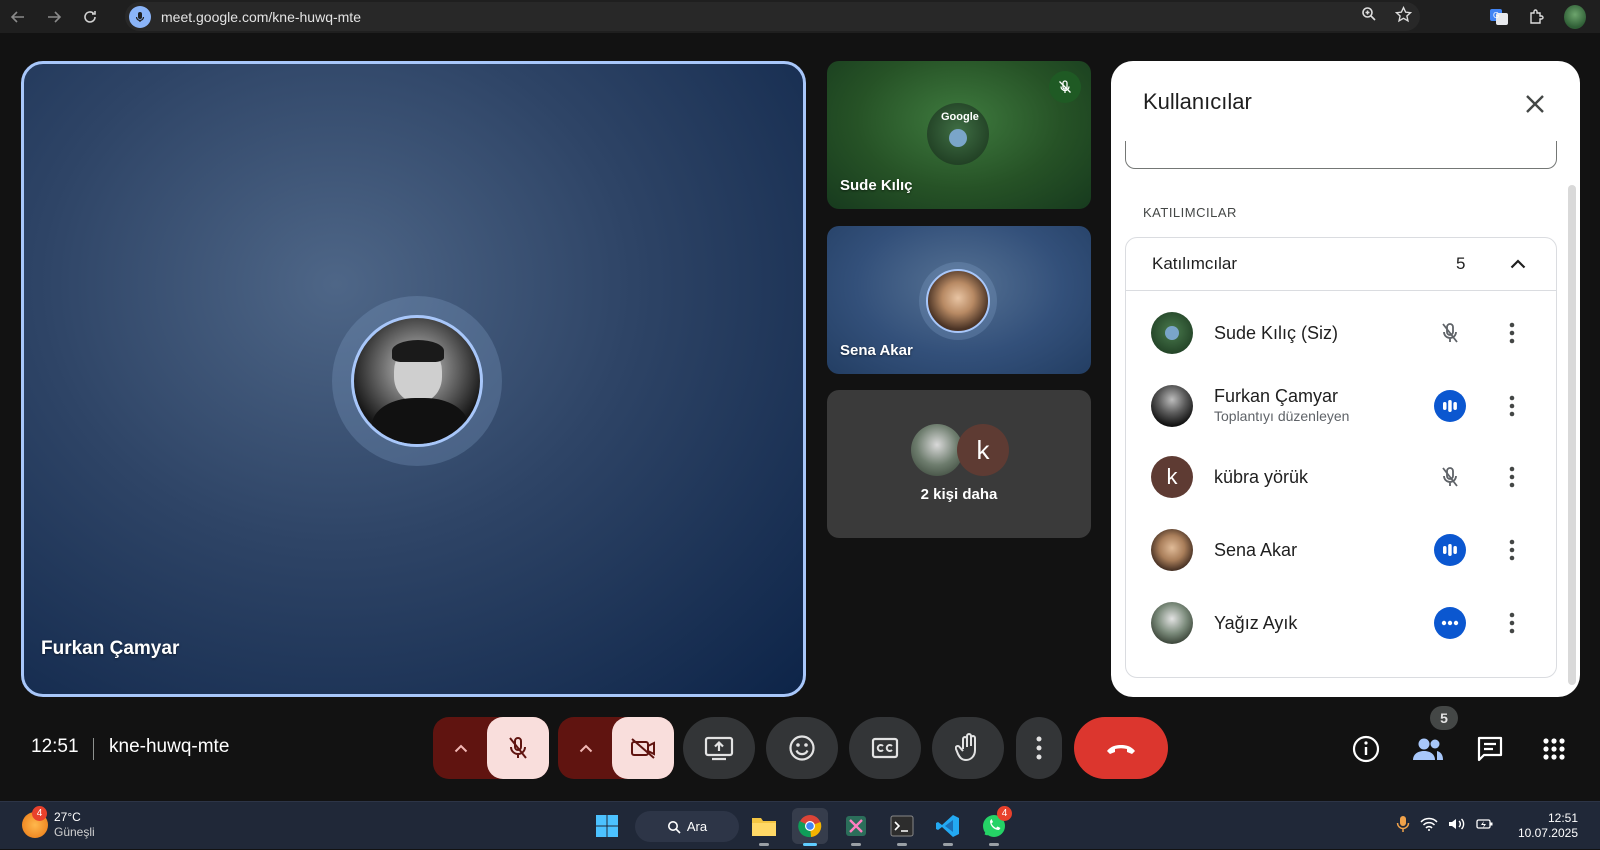  Describe the element at coordinates (93, 749) in the screenshot. I see `divider` at that location.